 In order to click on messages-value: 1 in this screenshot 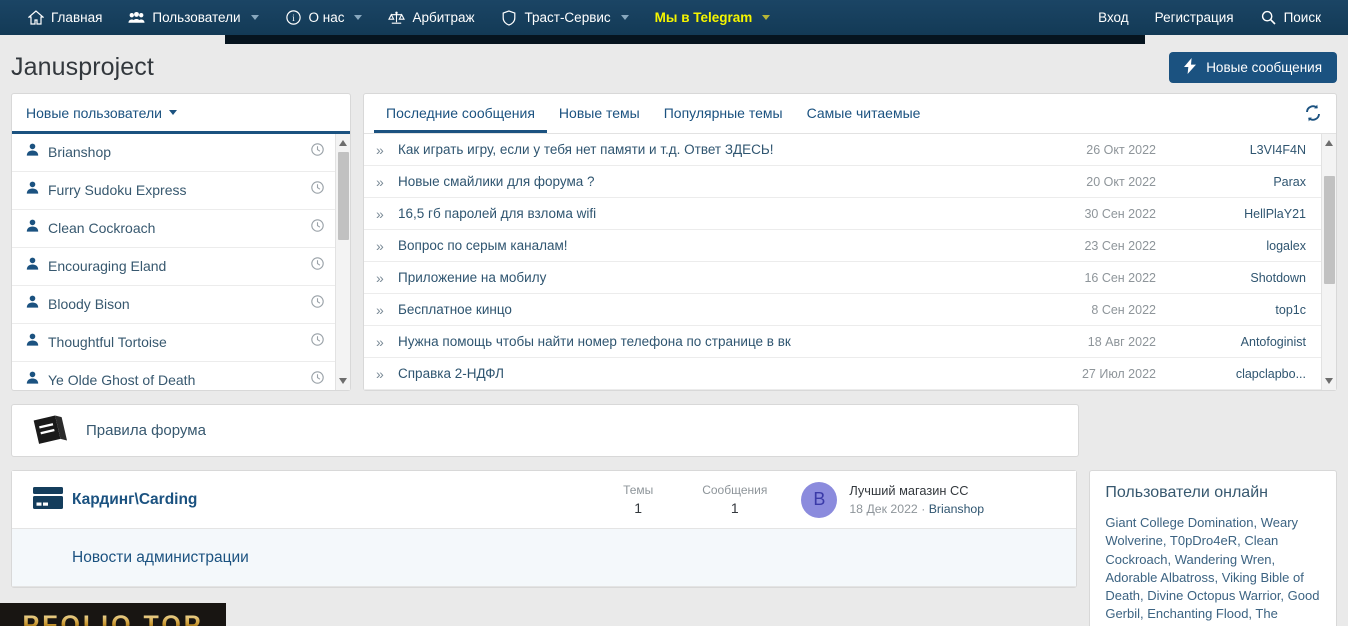, I will do `click(734, 507)`.